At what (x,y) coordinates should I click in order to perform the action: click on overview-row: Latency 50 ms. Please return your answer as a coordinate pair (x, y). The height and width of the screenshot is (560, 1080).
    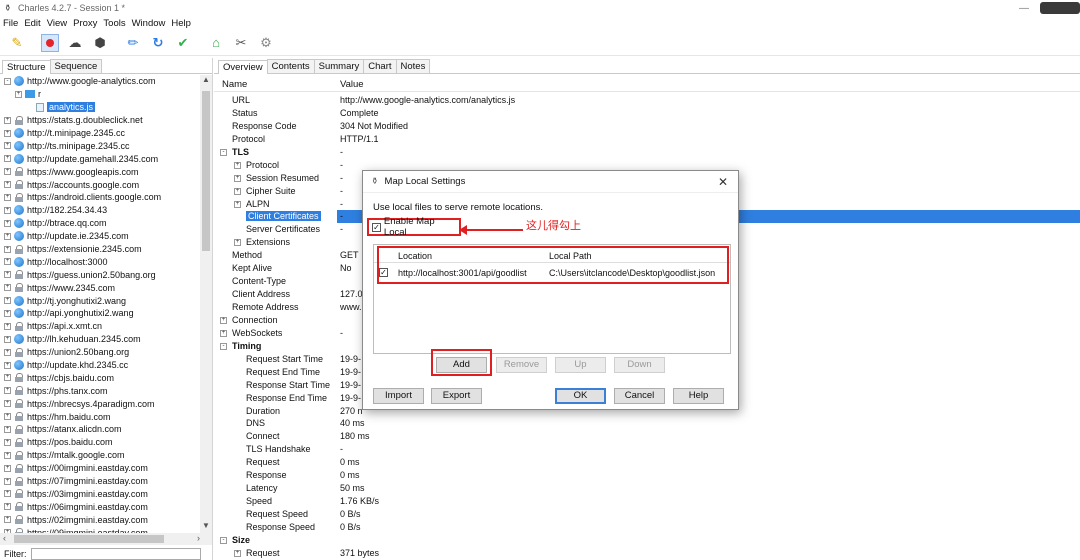
    Looking at the image, I should click on (647, 488).